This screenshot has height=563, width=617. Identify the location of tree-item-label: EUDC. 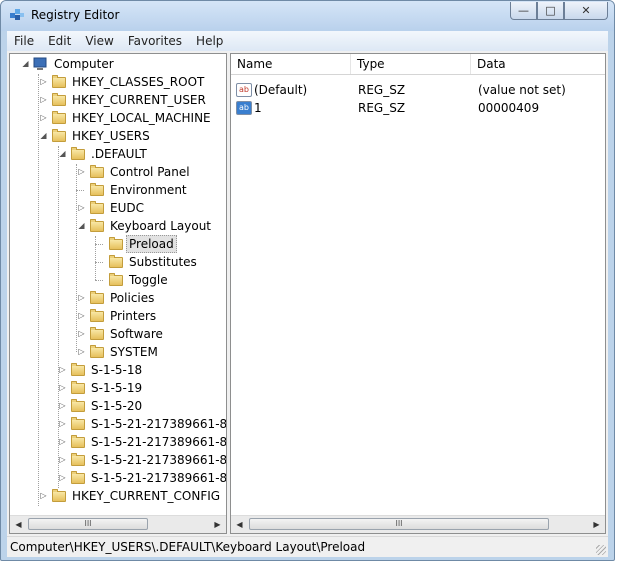
(127, 208).